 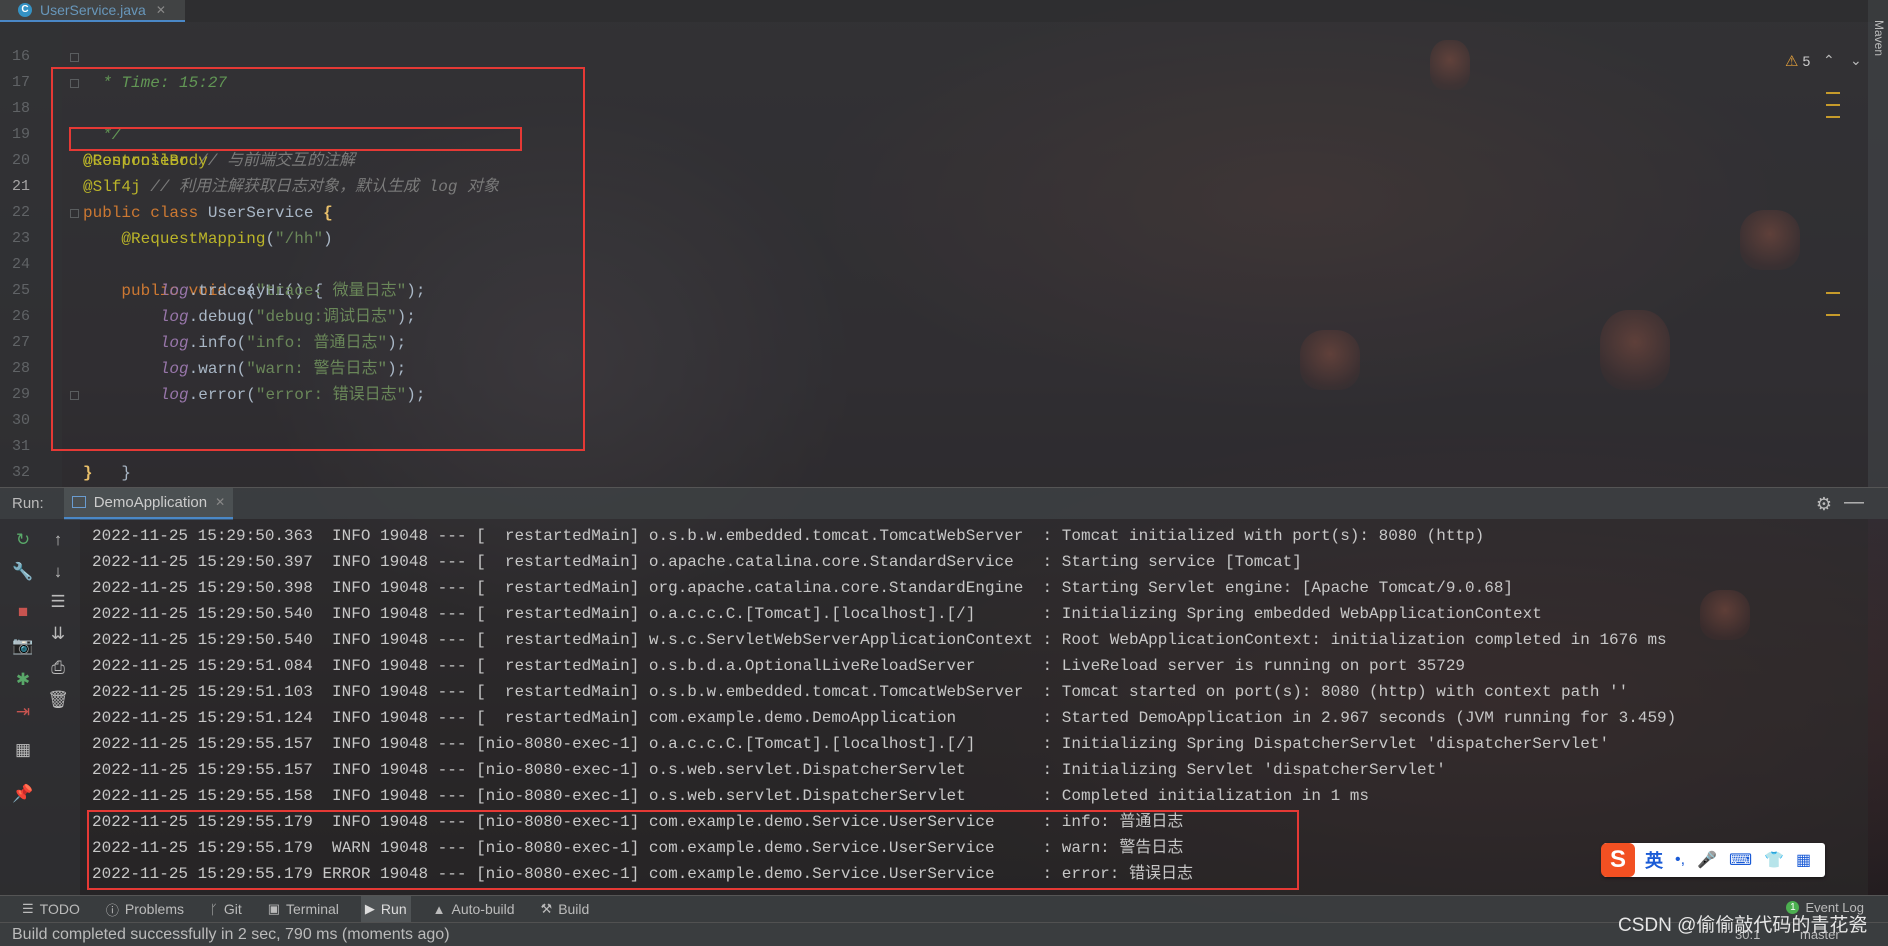 What do you see at coordinates (154, 909) in the screenshot?
I see `tool-label: Problems` at bounding box center [154, 909].